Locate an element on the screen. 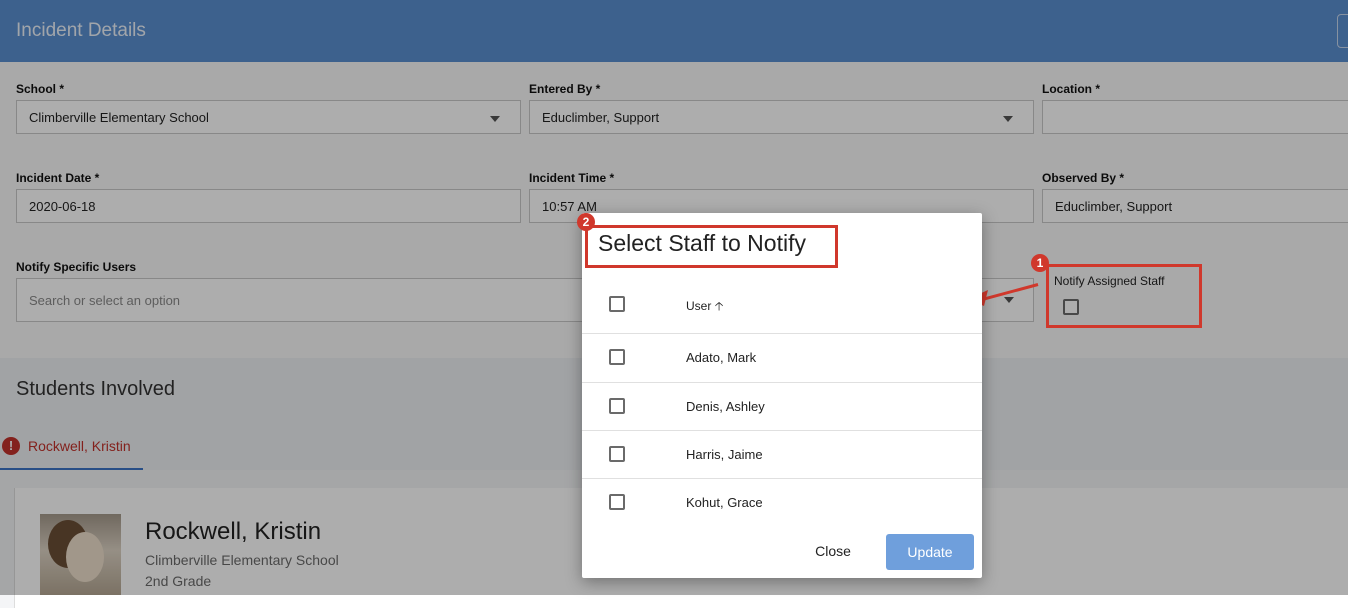 This screenshot has width=1348, height=608. sort-up-arrow-icon: 🡡 is located at coordinates (719, 306).